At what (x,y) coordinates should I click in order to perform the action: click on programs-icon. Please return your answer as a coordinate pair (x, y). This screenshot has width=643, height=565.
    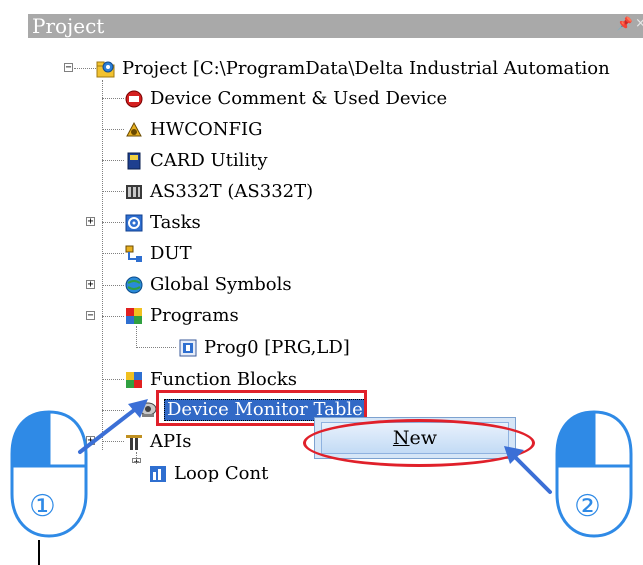
    Looking at the image, I should click on (134, 316).